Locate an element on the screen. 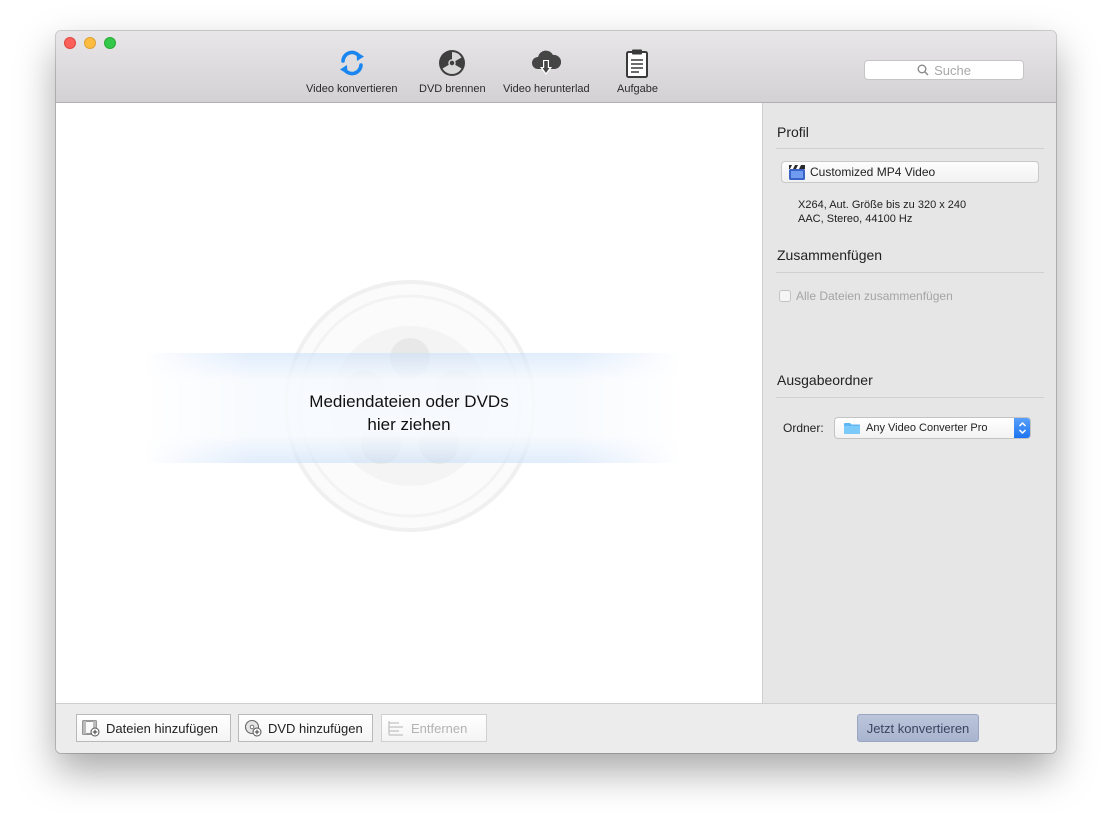 This screenshot has height=834, width=1112. remove-label: Entfernen is located at coordinates (439, 728).